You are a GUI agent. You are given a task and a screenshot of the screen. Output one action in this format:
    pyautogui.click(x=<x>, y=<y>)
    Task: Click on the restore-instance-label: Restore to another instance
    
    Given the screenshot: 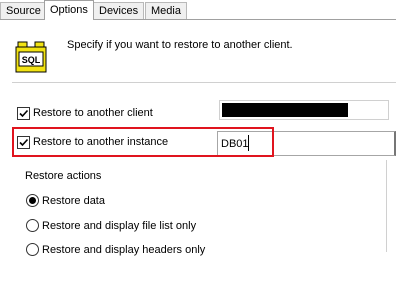 What is the action you would take?
    pyautogui.click(x=101, y=142)
    